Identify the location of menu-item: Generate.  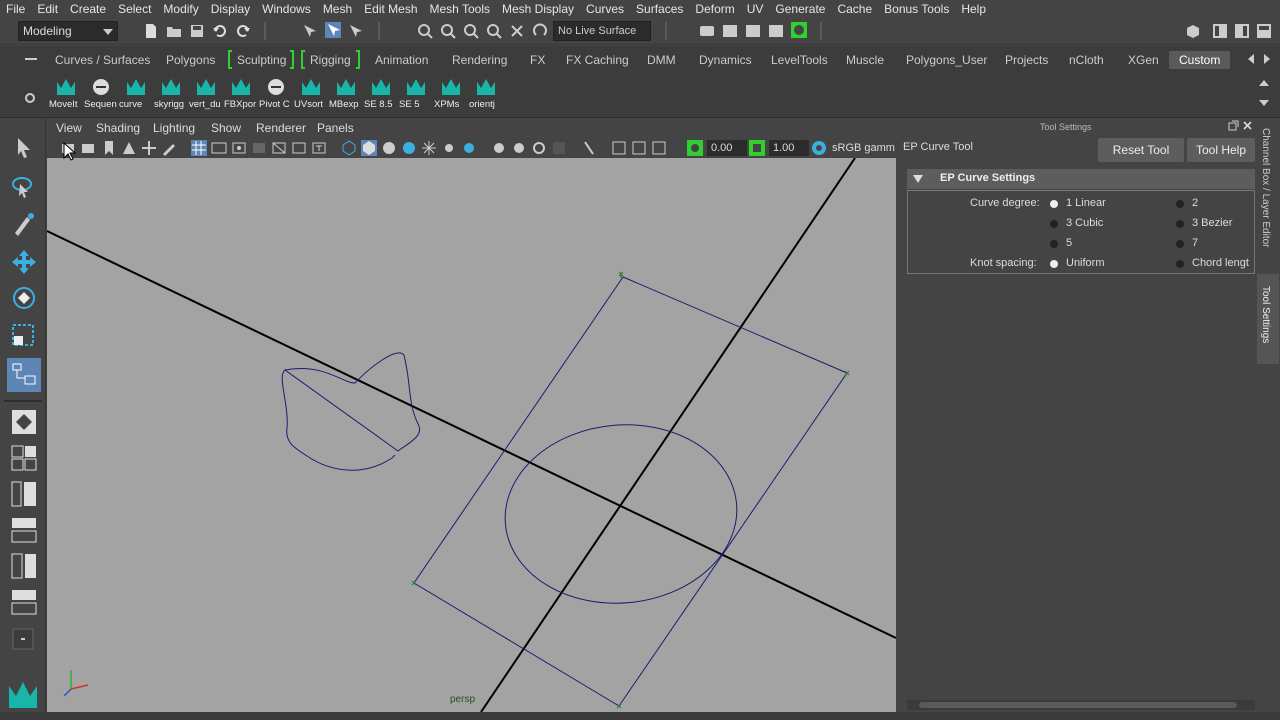
(800, 9).